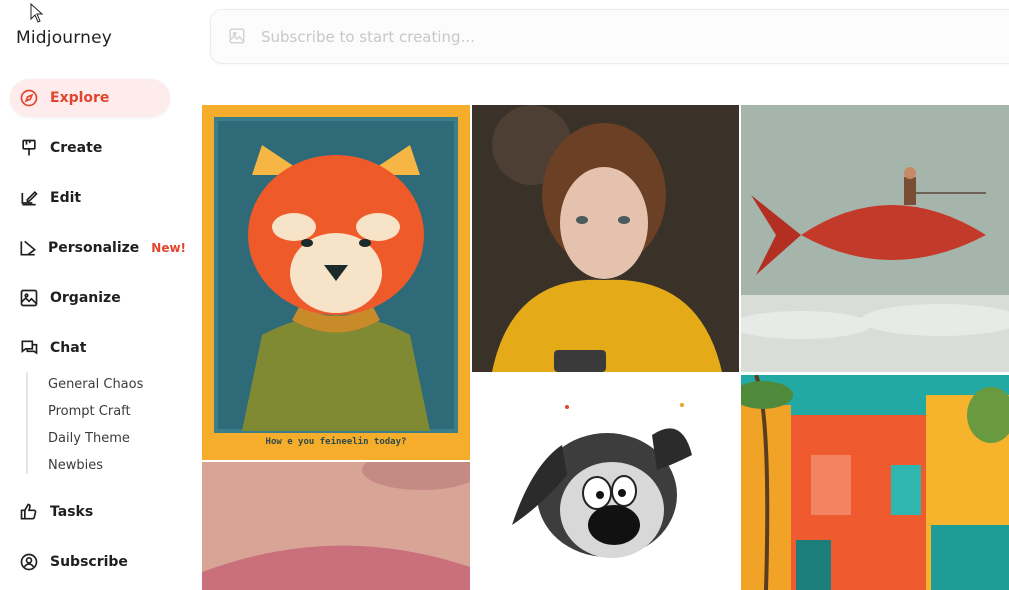 Image resolution: width=1009 pixels, height=590 pixels. I want to click on gallery-image-colorful-village, so click(875, 482).